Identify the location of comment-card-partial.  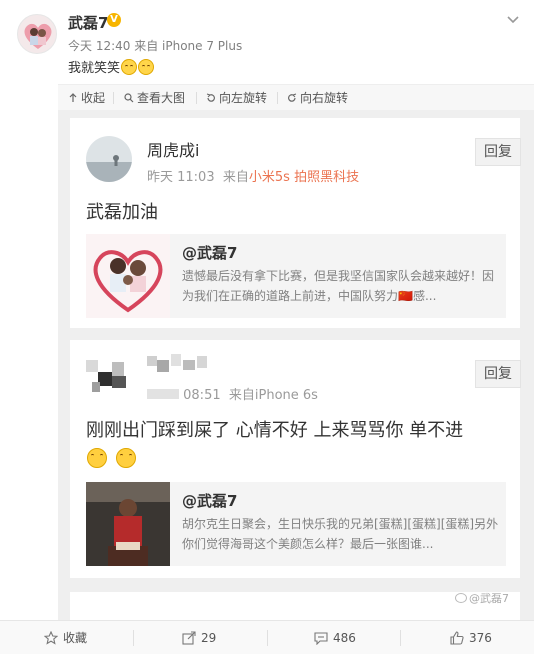
(295, 606).